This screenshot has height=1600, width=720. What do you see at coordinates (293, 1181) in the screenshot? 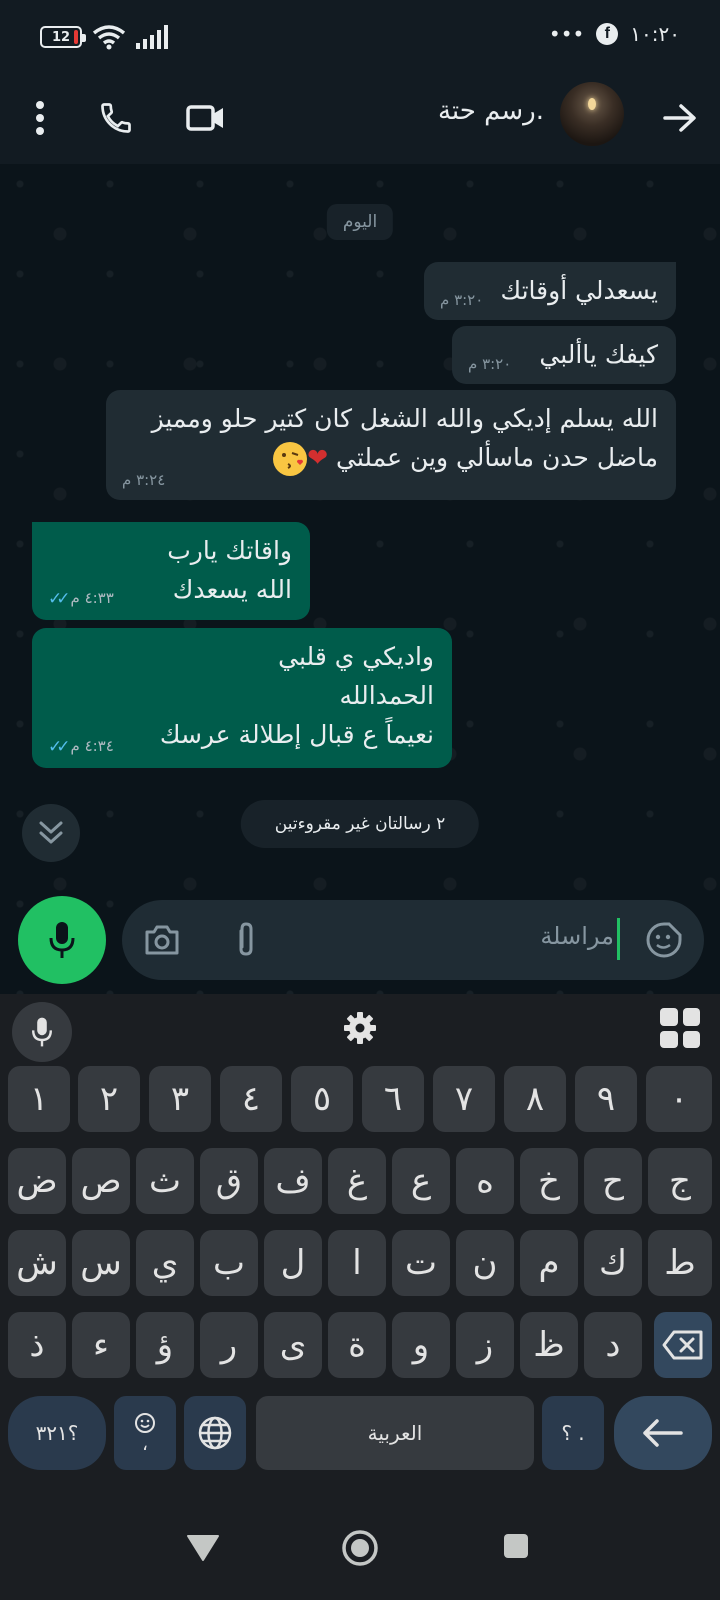
I see `key: ف` at bounding box center [293, 1181].